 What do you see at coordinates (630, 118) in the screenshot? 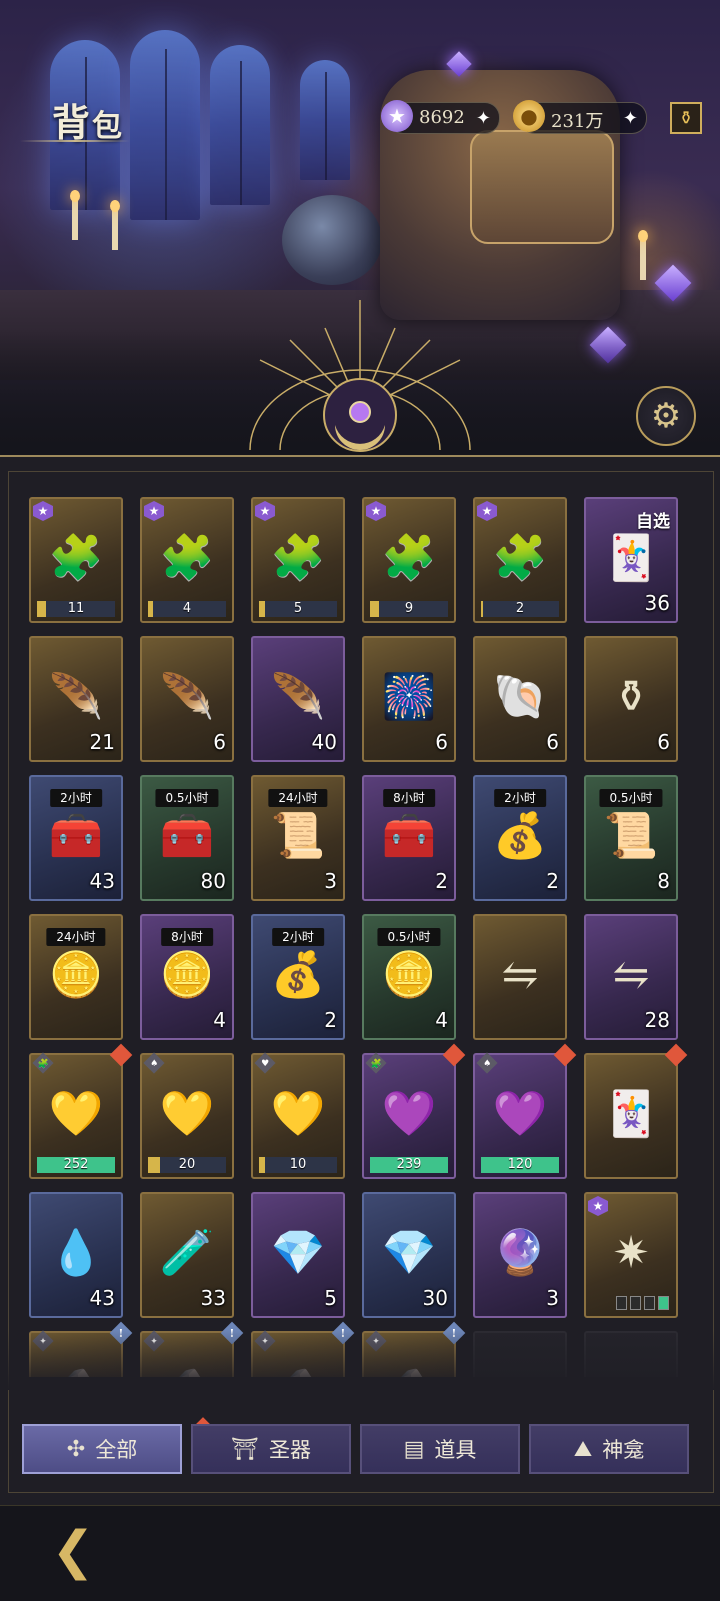
I see `add-gold-button: ✦` at bounding box center [630, 118].